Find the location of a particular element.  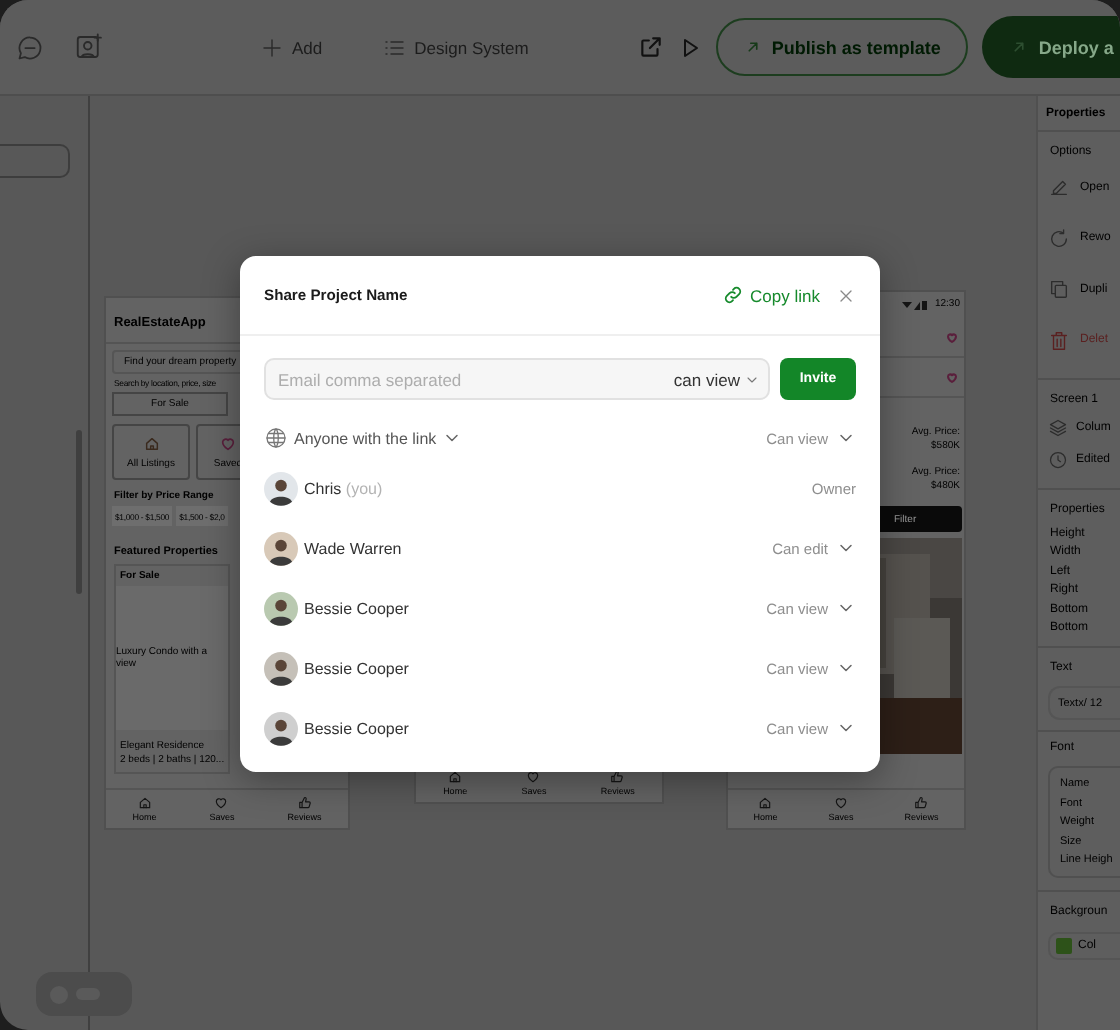

permission-dropdown: can view is located at coordinates (716, 379).